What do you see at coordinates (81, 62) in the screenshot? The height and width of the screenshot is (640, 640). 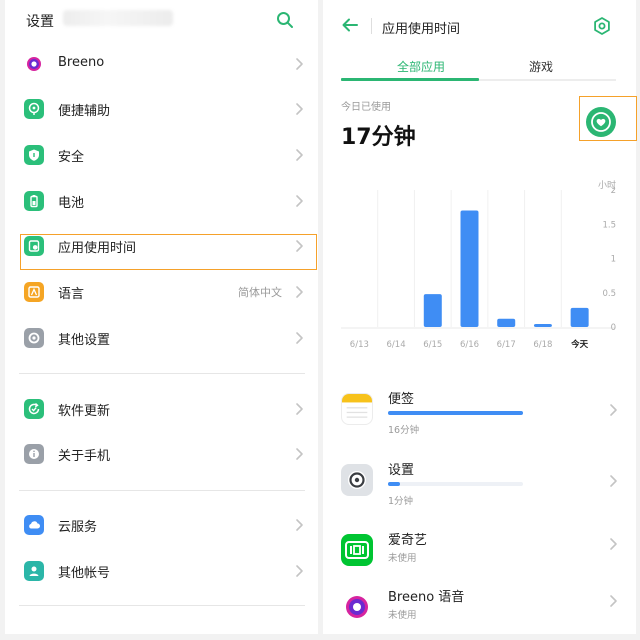 I see `settings-item-label: Breeno` at bounding box center [81, 62].